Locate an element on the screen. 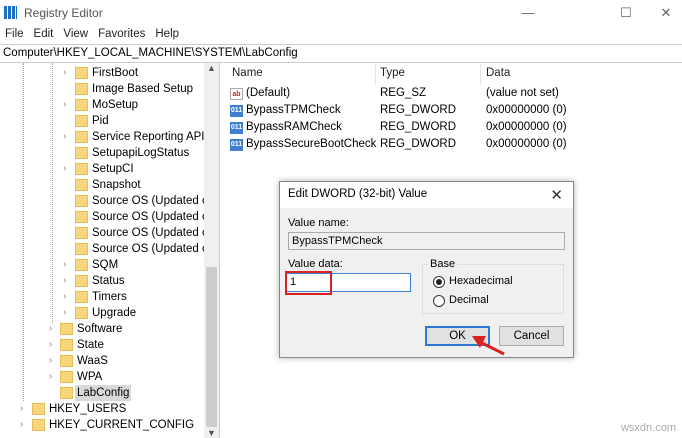  tree-item: › FirstBoot is located at coordinates (102, 73).